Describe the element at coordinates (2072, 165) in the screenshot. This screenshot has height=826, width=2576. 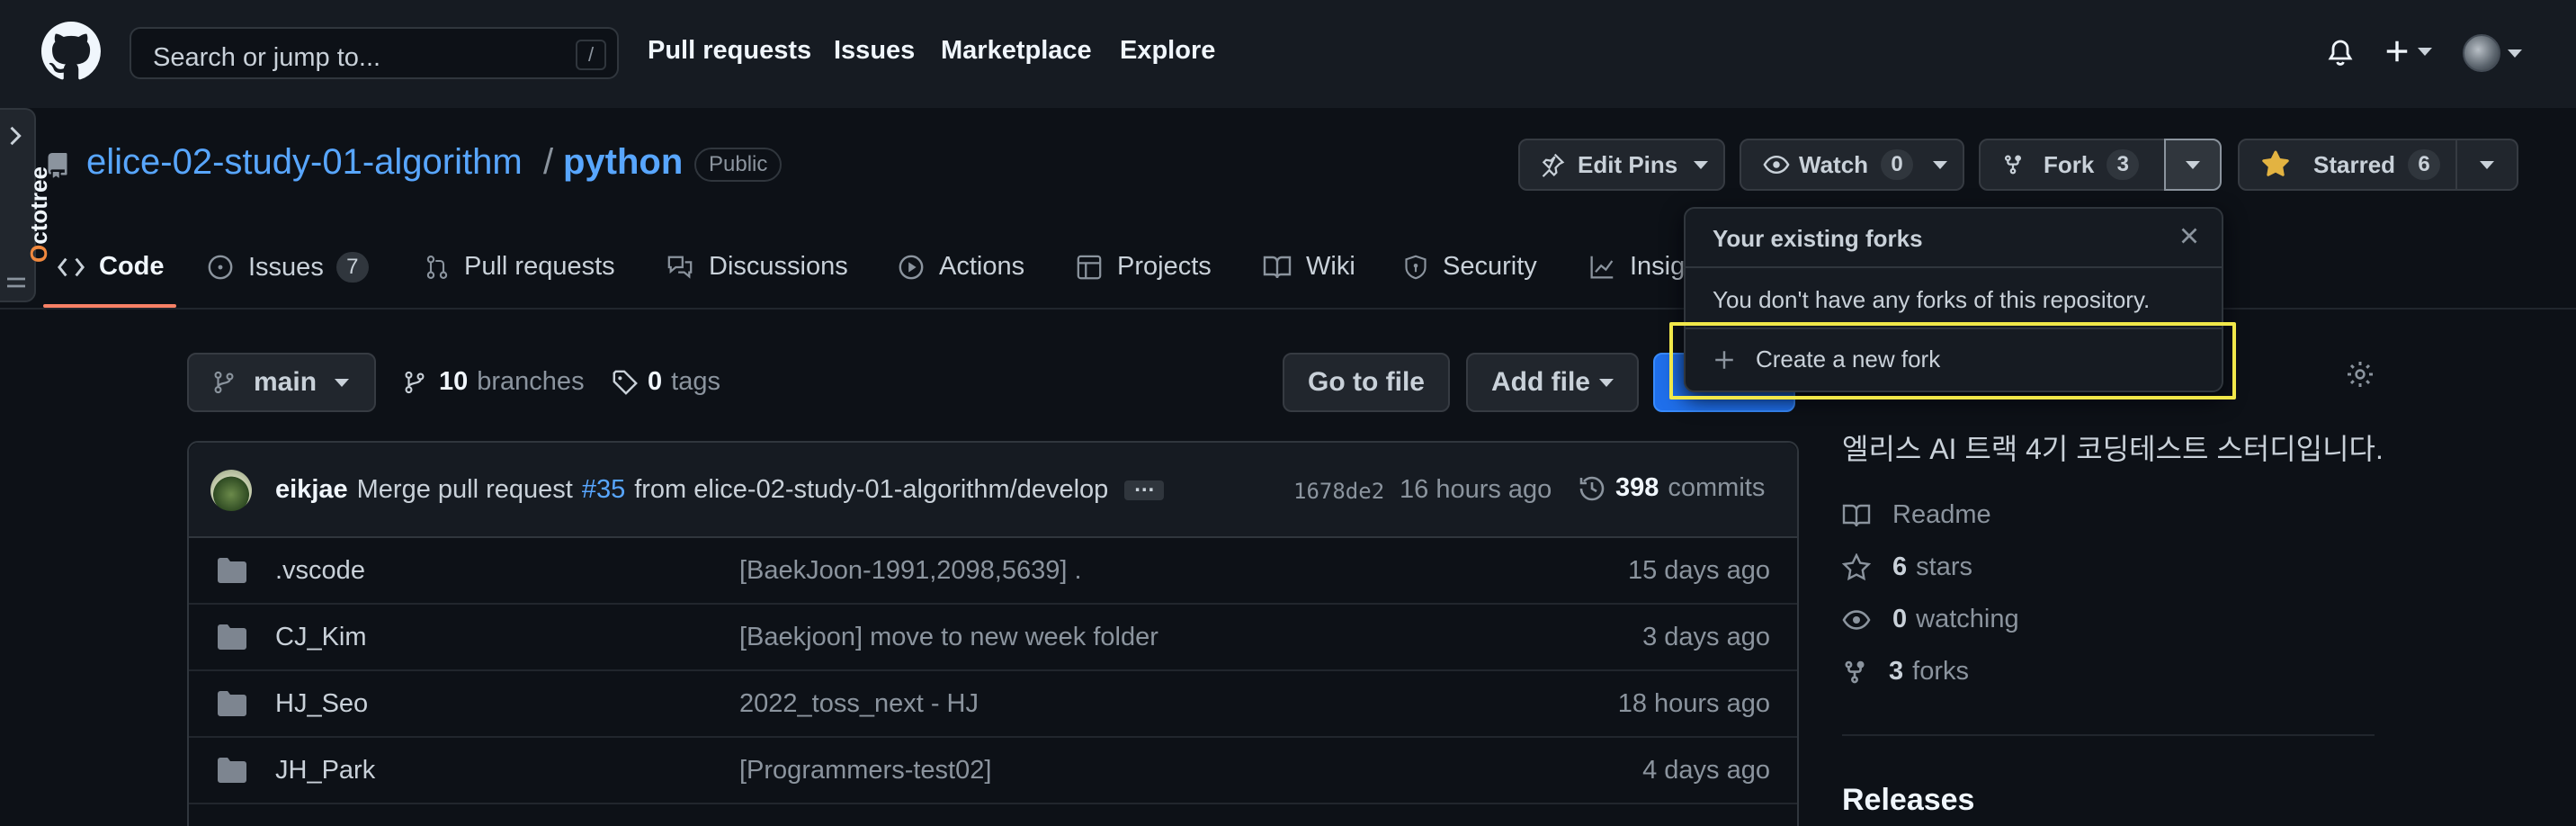
I see `fork-button: Fork 3` at that location.